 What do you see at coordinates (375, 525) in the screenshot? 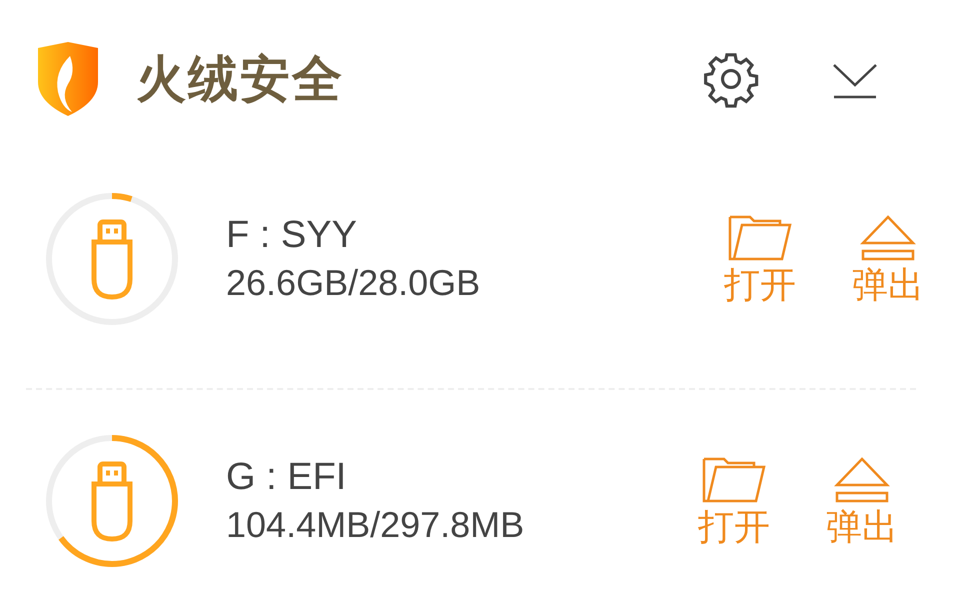
I see `drive-capacity: 104.4MB/297.8MB` at bounding box center [375, 525].